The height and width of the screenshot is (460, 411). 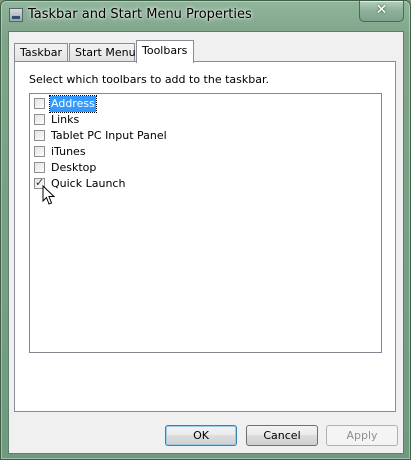 I want to click on tab-toolbars: Toolbars, so click(x=165, y=51).